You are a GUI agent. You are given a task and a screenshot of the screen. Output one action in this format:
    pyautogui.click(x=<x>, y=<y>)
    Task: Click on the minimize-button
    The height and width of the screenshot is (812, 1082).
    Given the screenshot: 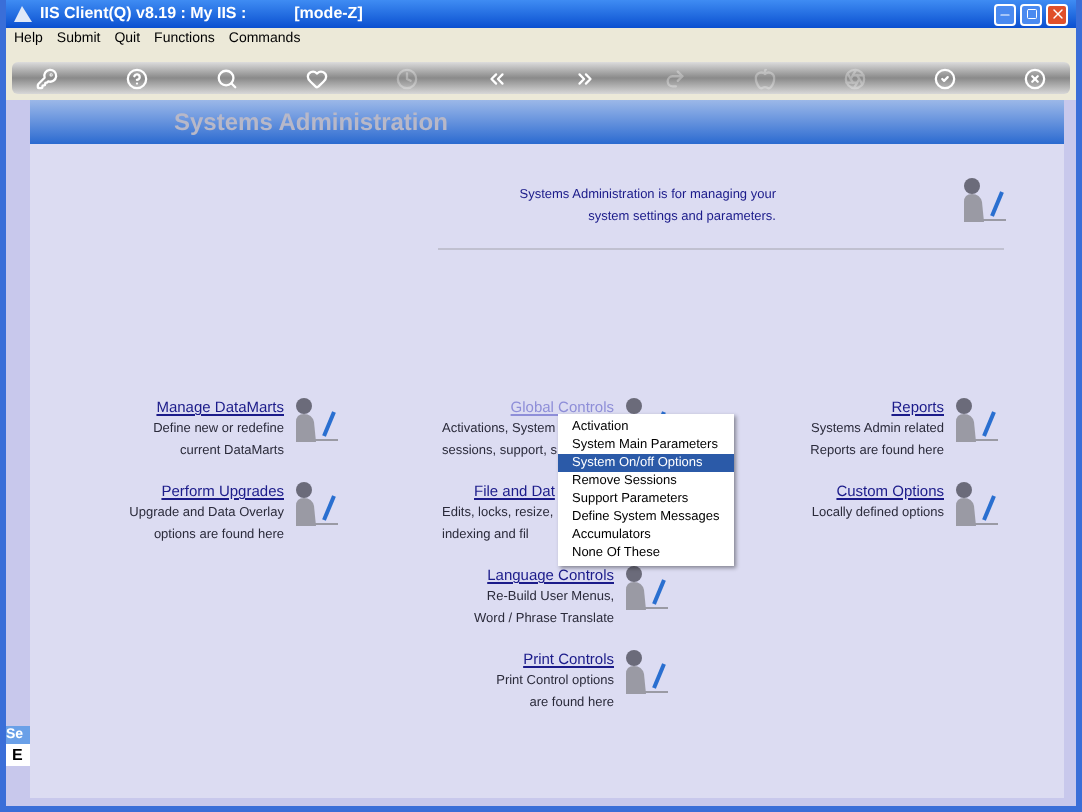 What is the action you would take?
    pyautogui.click(x=1005, y=14)
    